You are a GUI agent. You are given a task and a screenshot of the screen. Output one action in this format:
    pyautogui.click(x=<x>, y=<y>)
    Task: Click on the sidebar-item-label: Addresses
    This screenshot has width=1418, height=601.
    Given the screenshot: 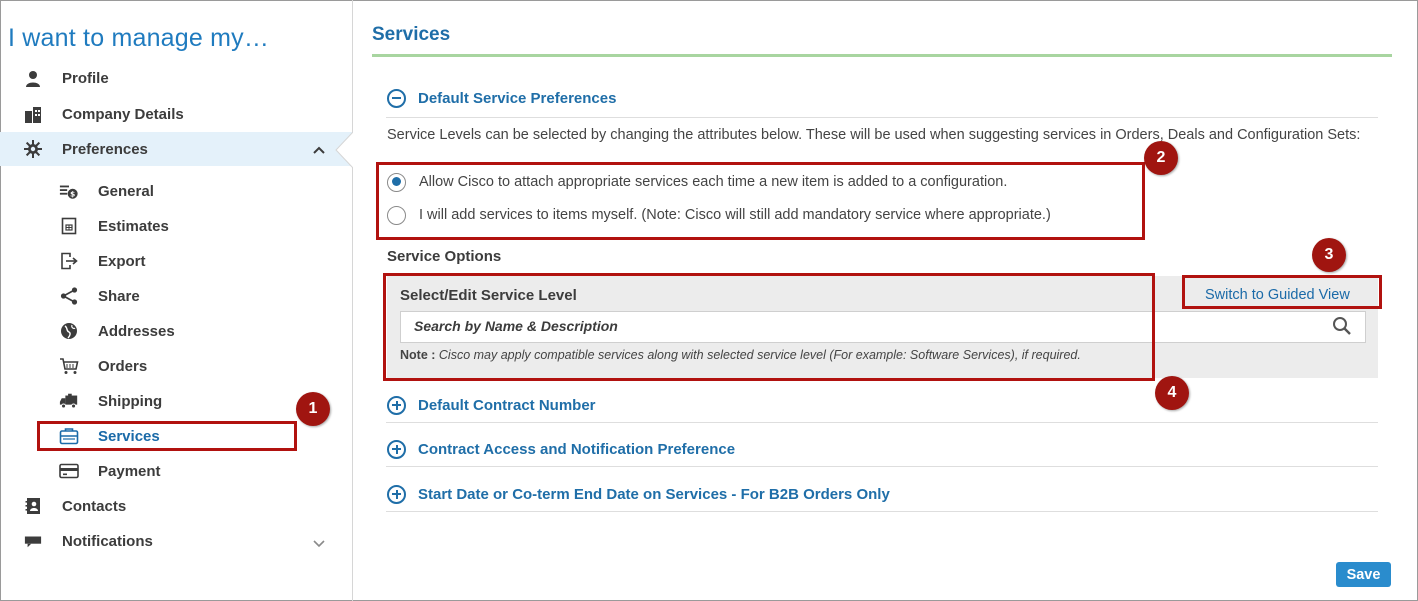 What is the action you would take?
    pyautogui.click(x=136, y=331)
    